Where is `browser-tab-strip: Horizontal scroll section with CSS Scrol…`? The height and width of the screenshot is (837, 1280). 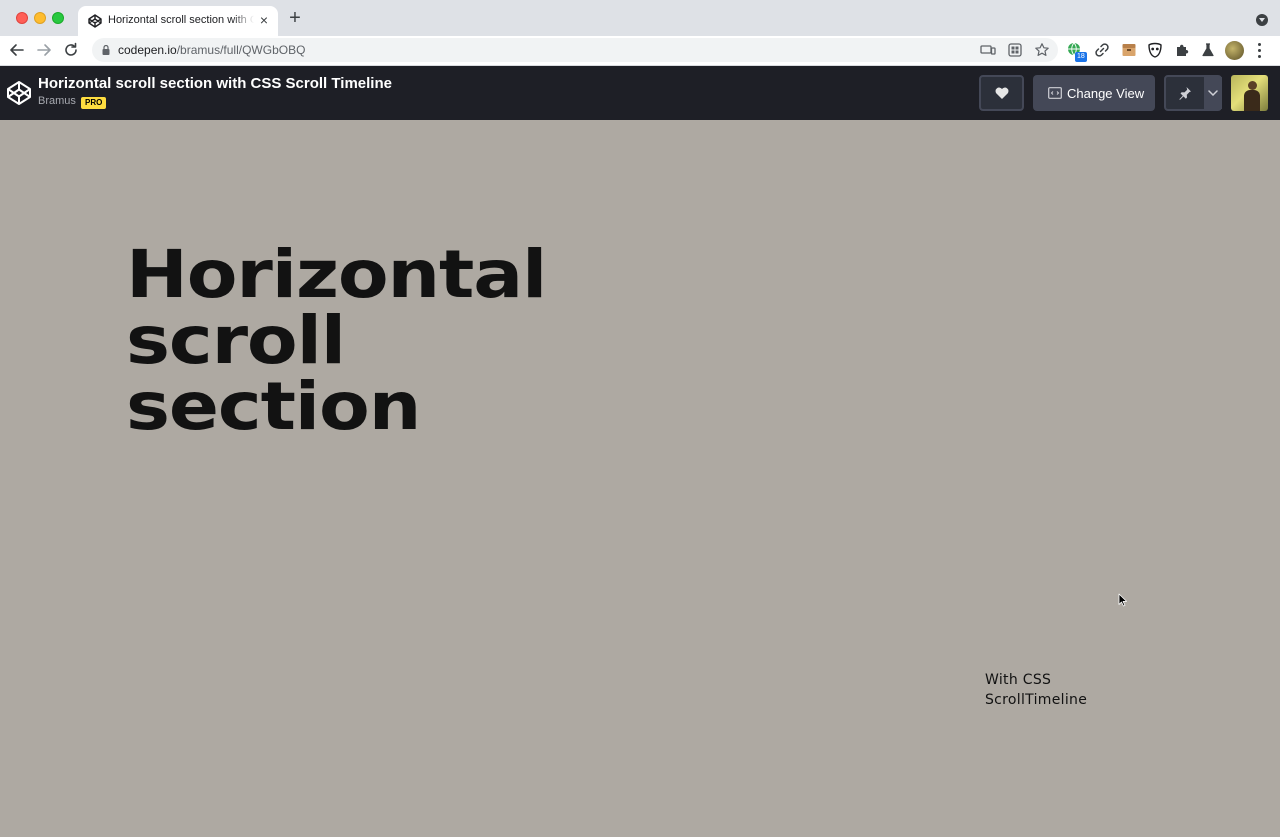 browser-tab-strip: Horizontal scroll section with CSS Scrol… is located at coordinates (640, 18).